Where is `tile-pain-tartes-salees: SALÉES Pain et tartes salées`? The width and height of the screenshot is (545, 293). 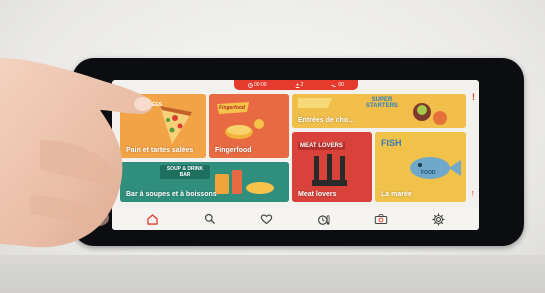 tile-pain-tartes-salees: SALÉES Pain et tartes salées is located at coordinates (163, 126).